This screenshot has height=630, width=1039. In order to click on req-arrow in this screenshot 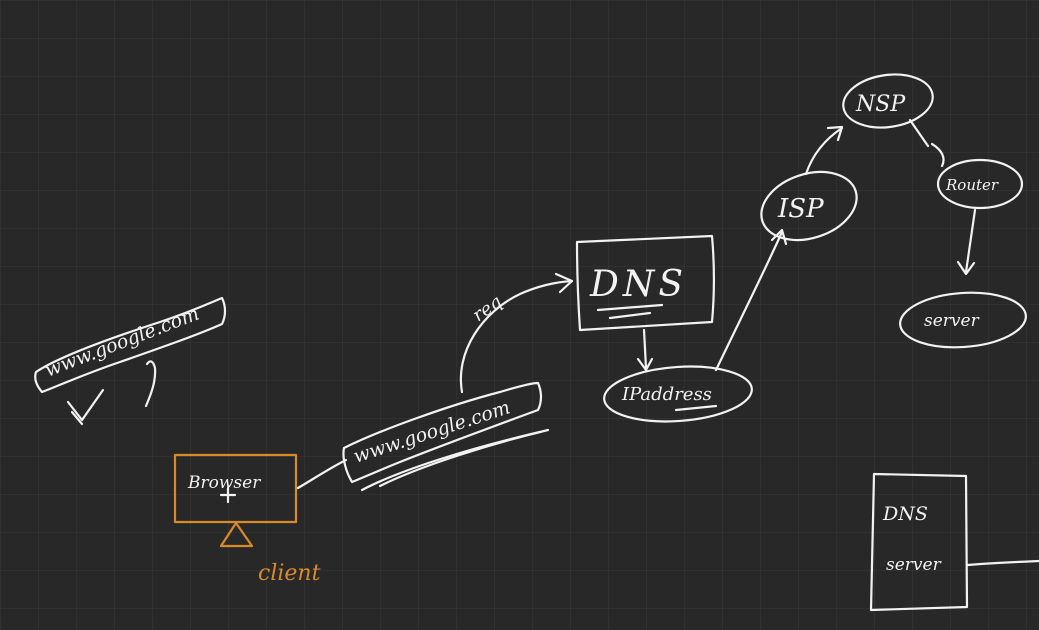, I will do `click(516, 336)`.